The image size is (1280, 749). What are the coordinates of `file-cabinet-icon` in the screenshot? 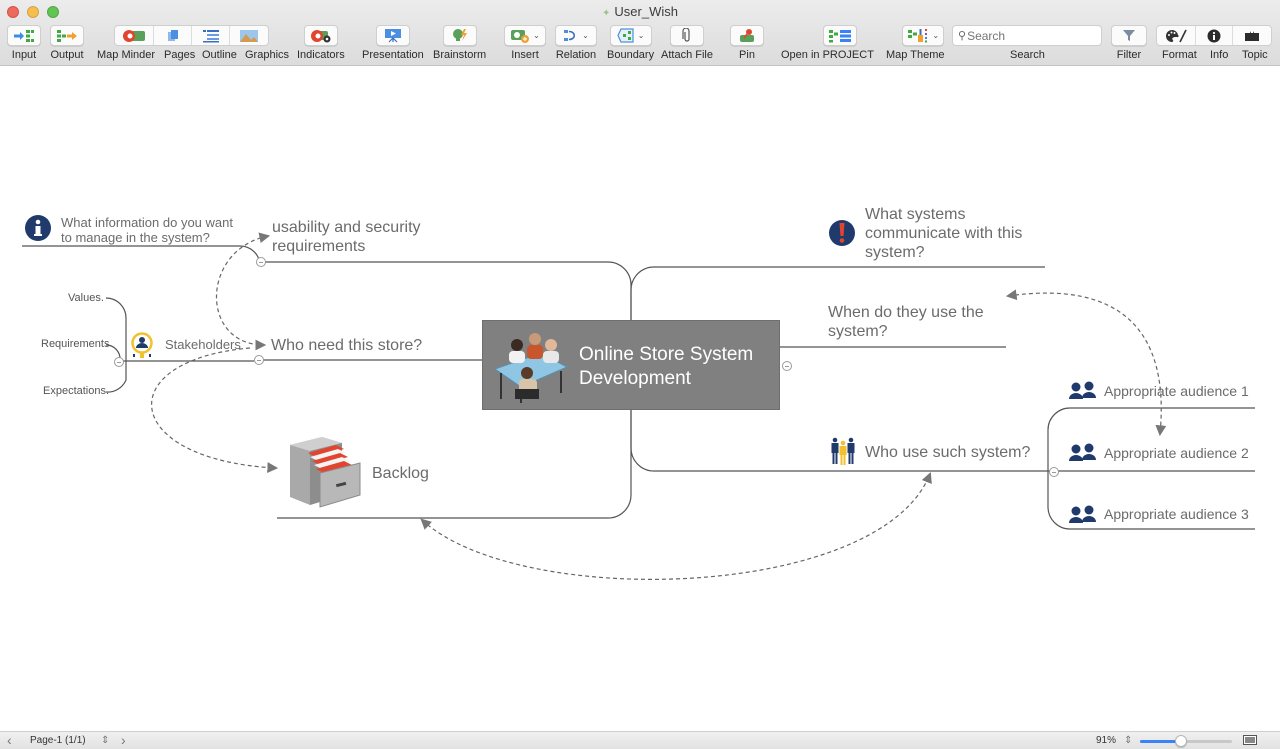 It's located at (325, 472).